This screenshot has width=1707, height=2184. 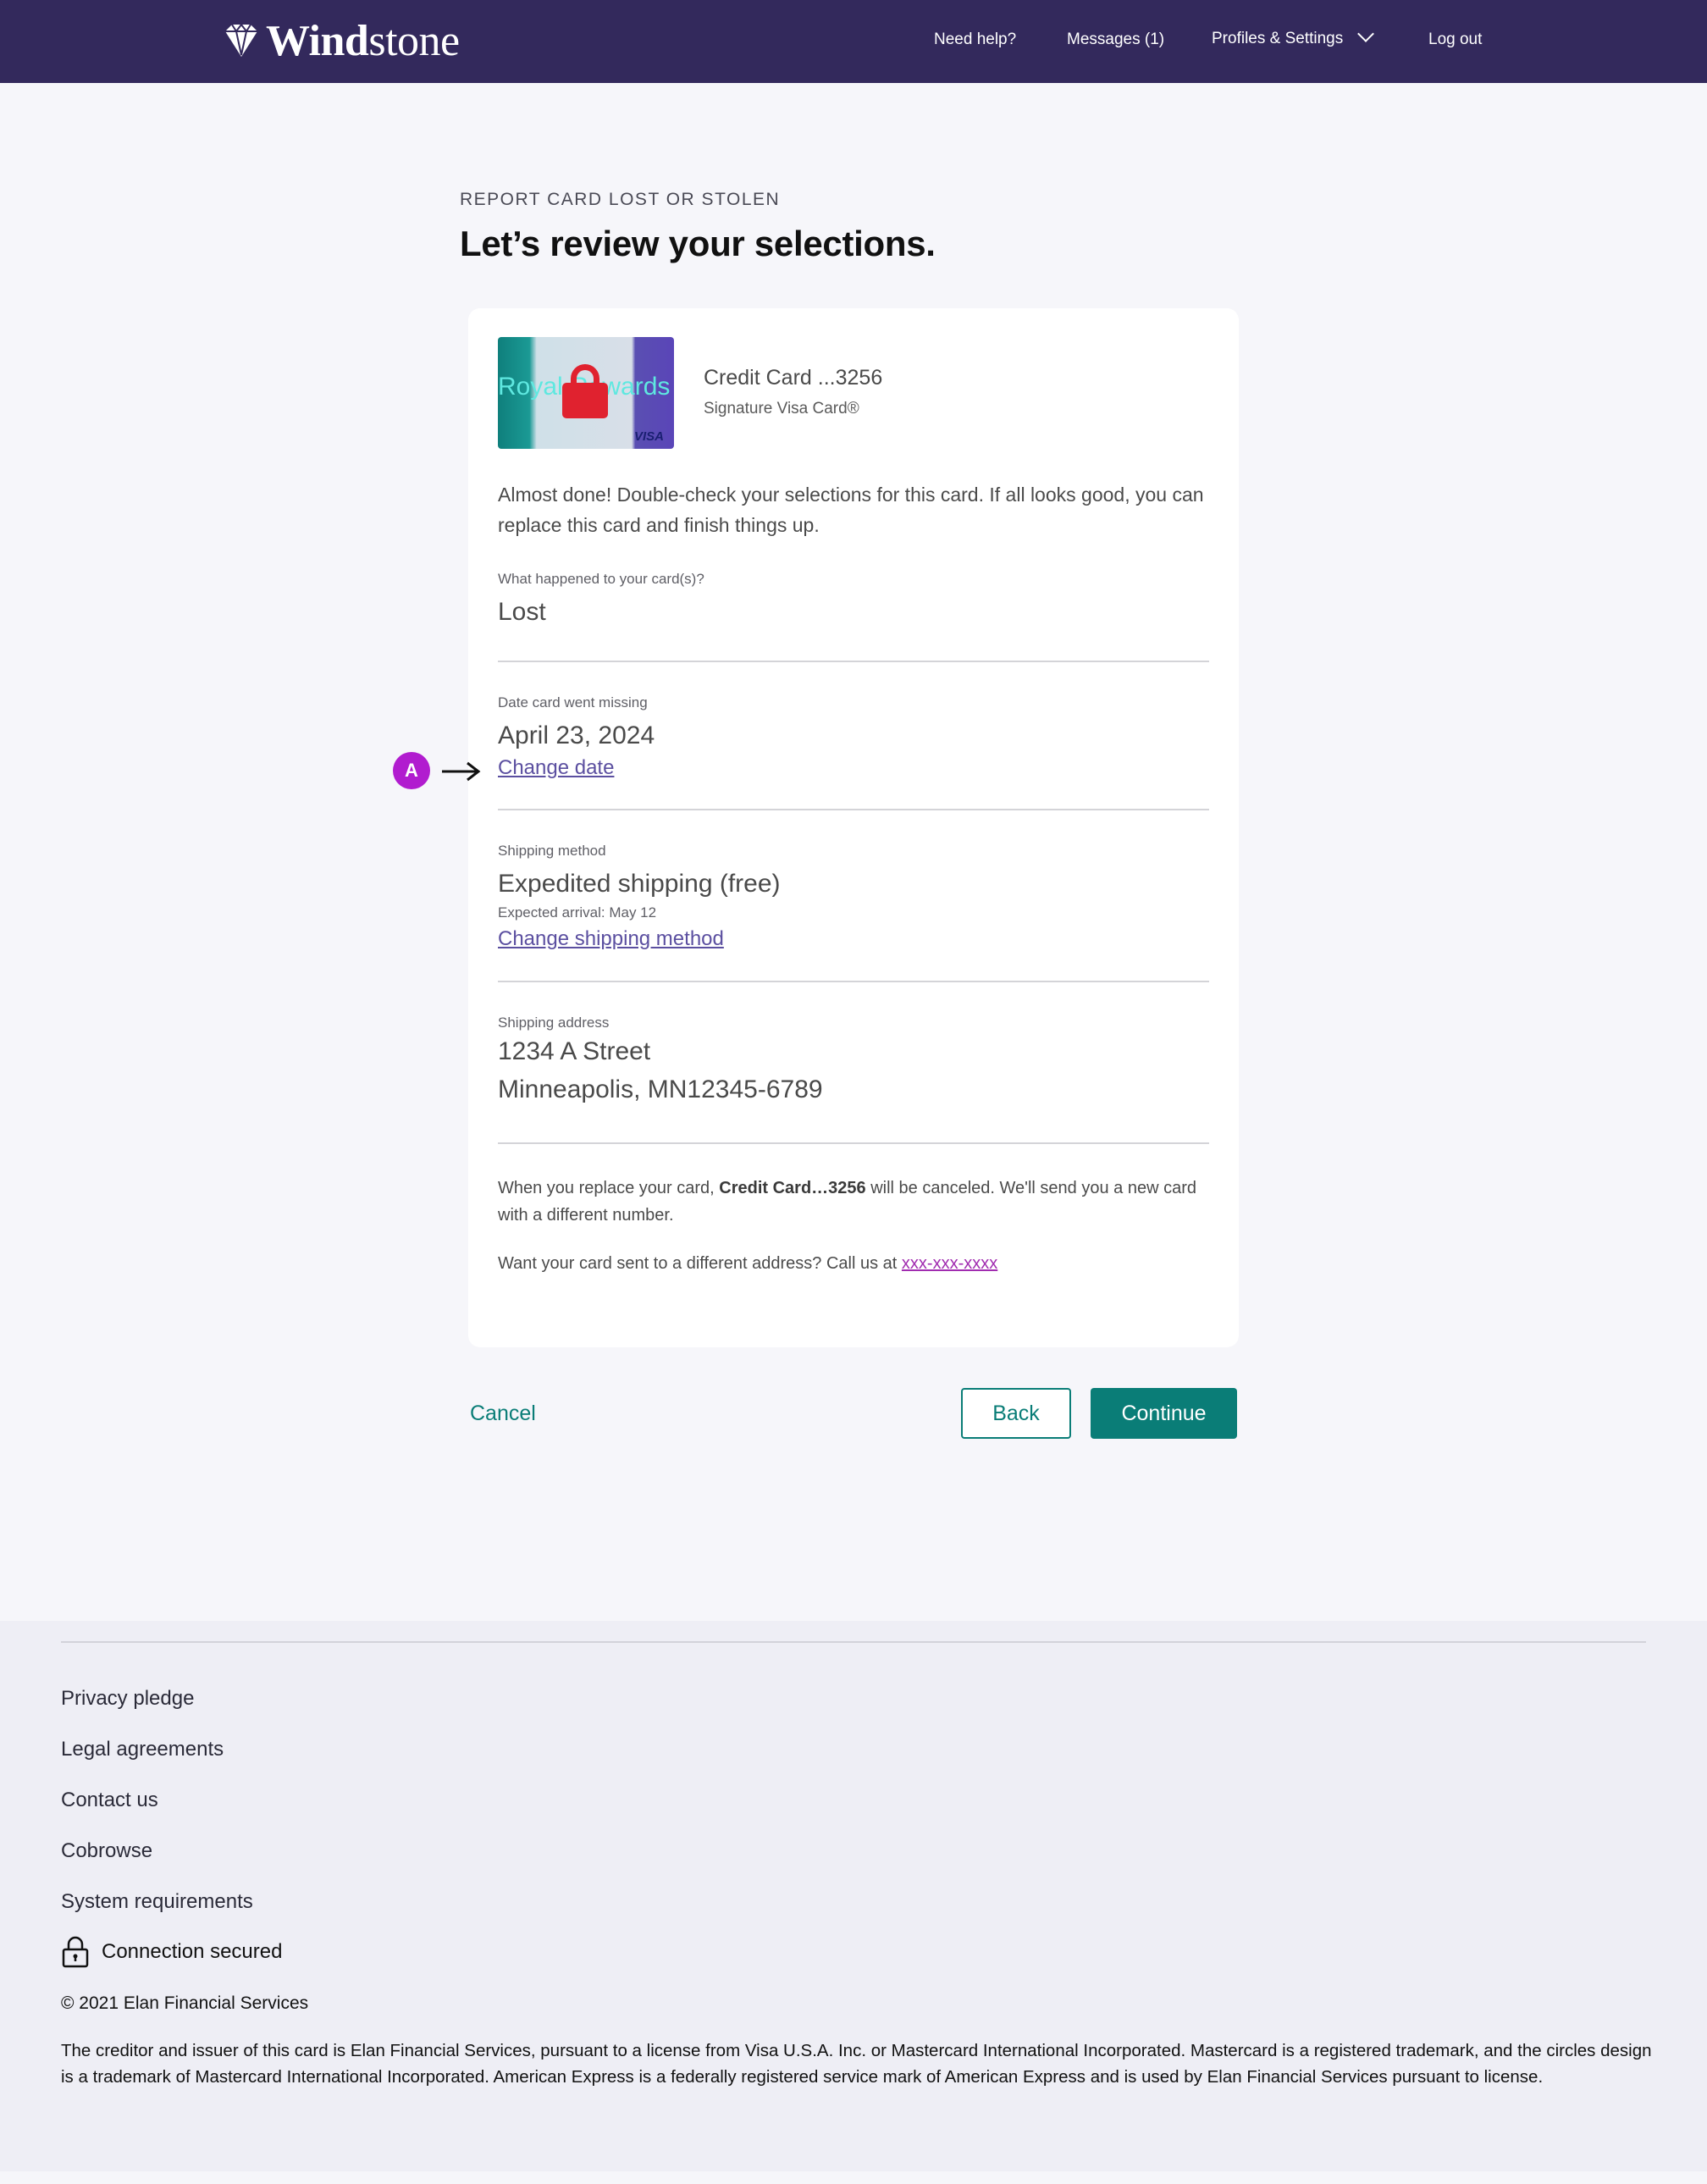 I want to click on card-name: Credit Card ...3256, so click(x=793, y=378).